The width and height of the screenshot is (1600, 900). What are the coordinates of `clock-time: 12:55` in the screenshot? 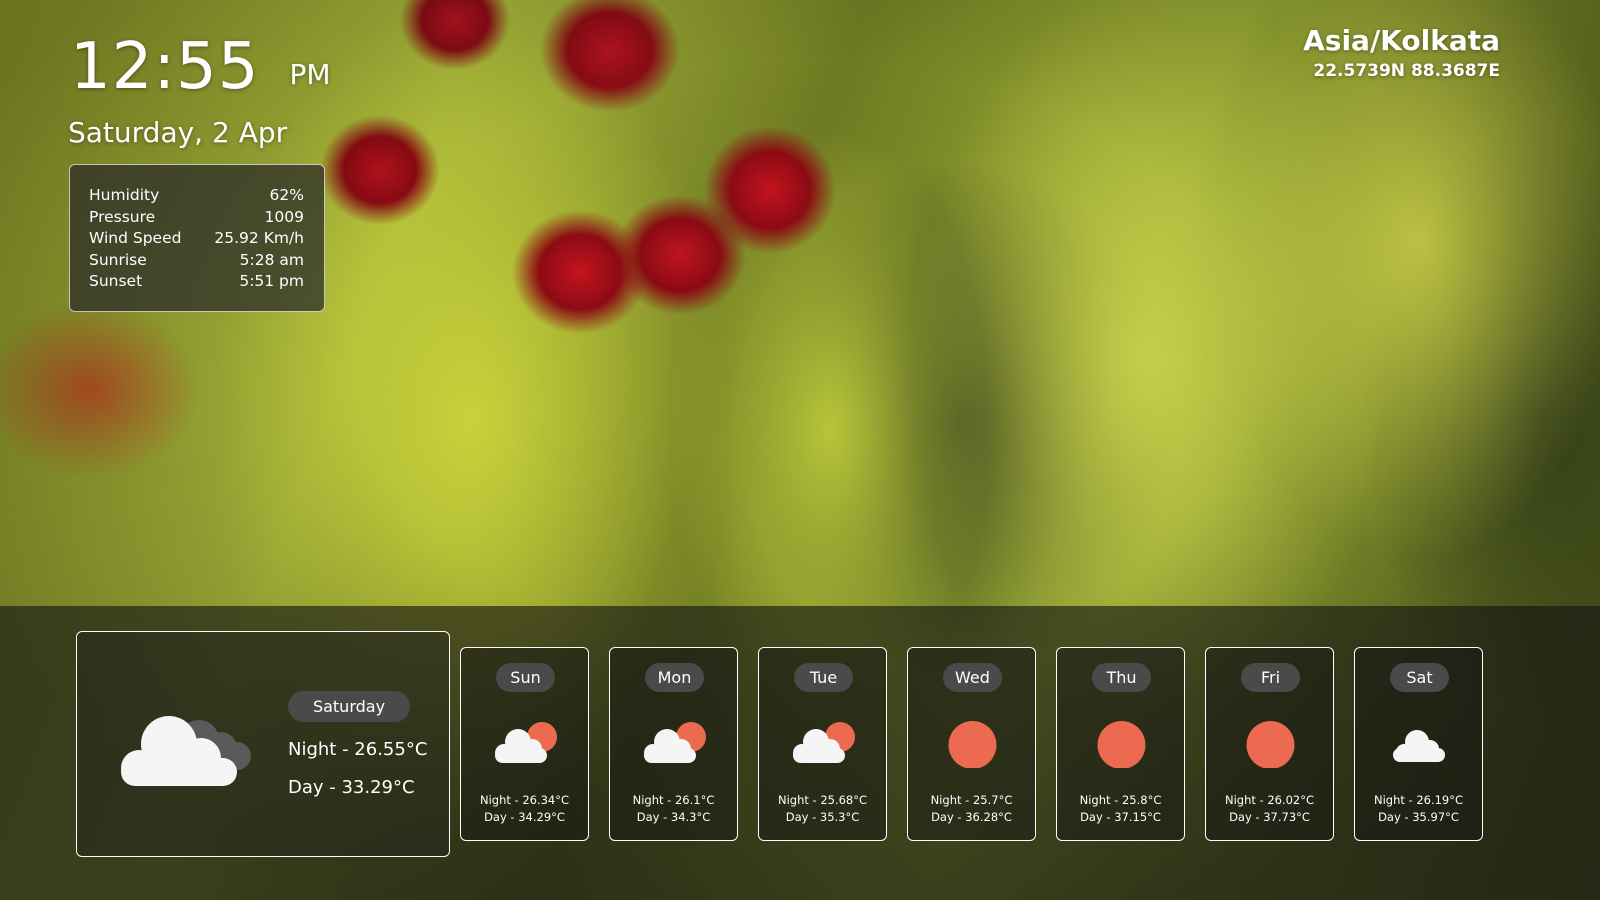 It's located at (165, 67).